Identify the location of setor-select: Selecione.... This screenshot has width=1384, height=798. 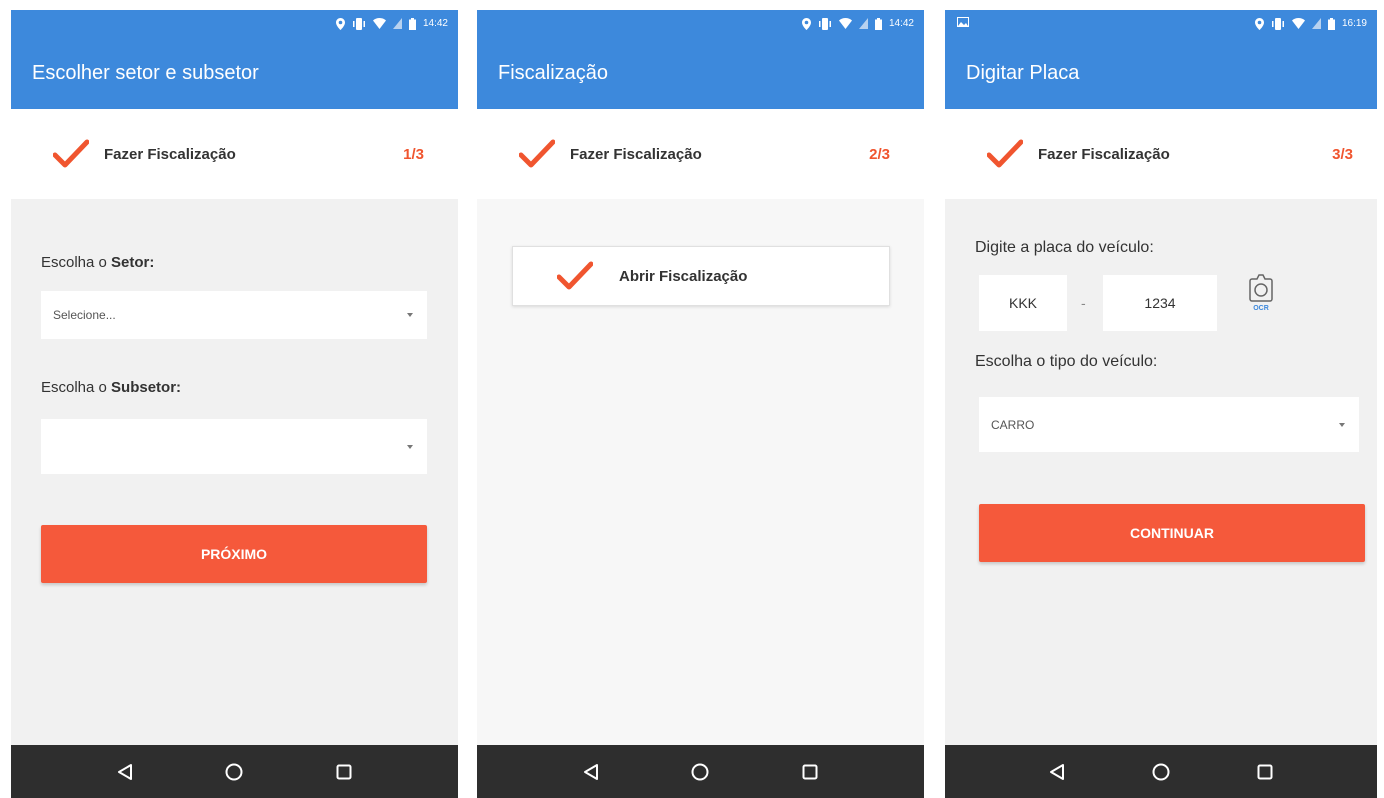
(234, 315).